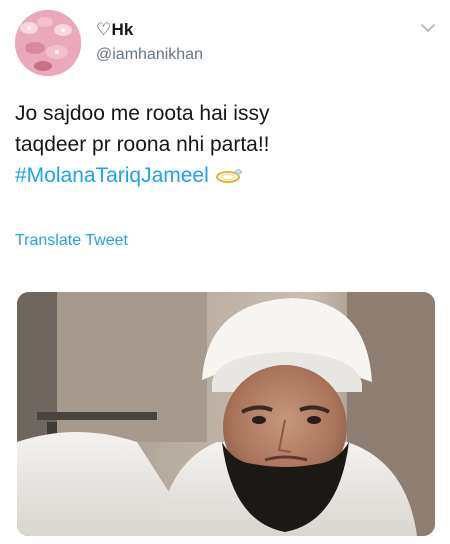 This screenshot has width=450, height=544. Describe the element at coordinates (112, 175) in the screenshot. I see `hashtag-link: #MolanaTariqJameel` at that location.